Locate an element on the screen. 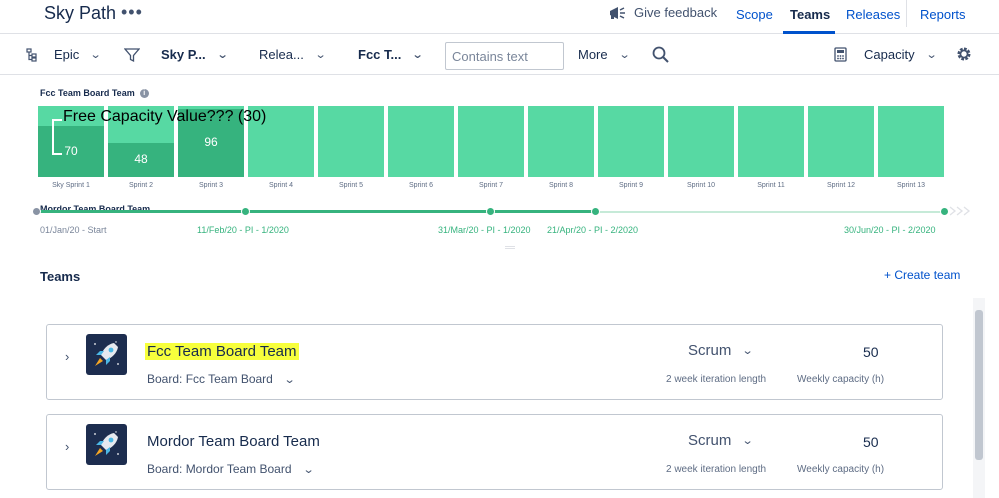 This screenshot has height=498, width=999. timeline-remaining-line is located at coordinates (771, 212).